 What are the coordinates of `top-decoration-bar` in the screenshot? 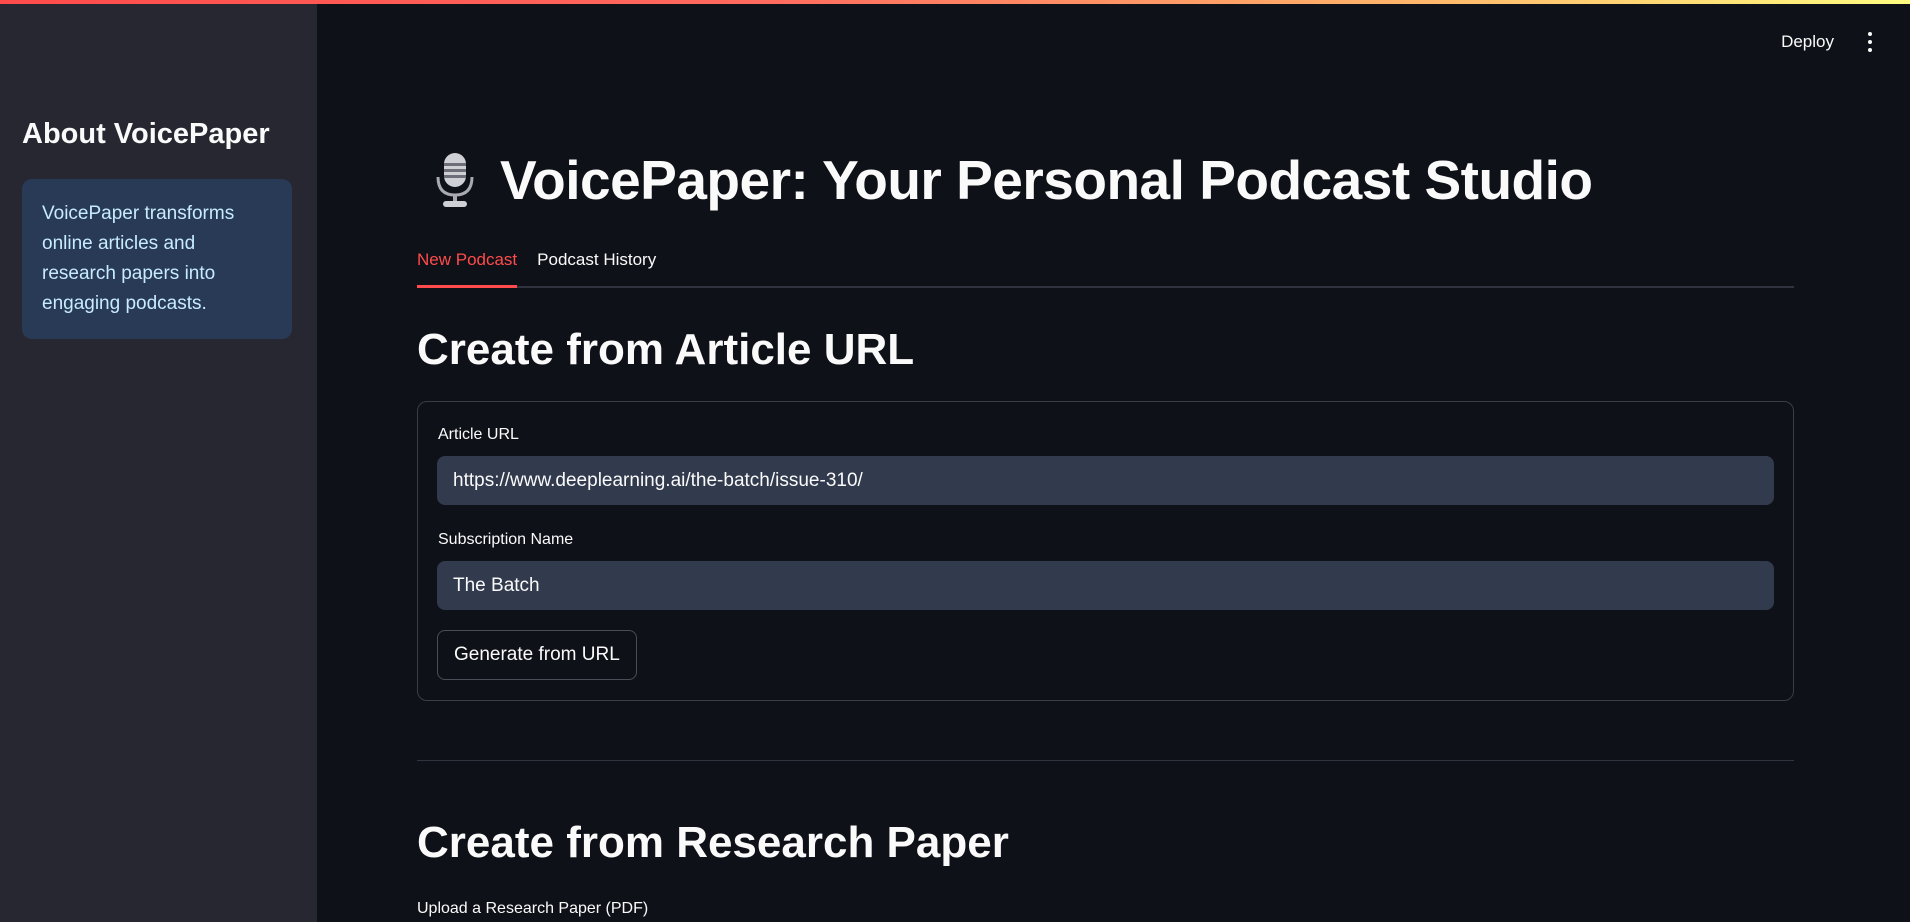 It's located at (955, 2).